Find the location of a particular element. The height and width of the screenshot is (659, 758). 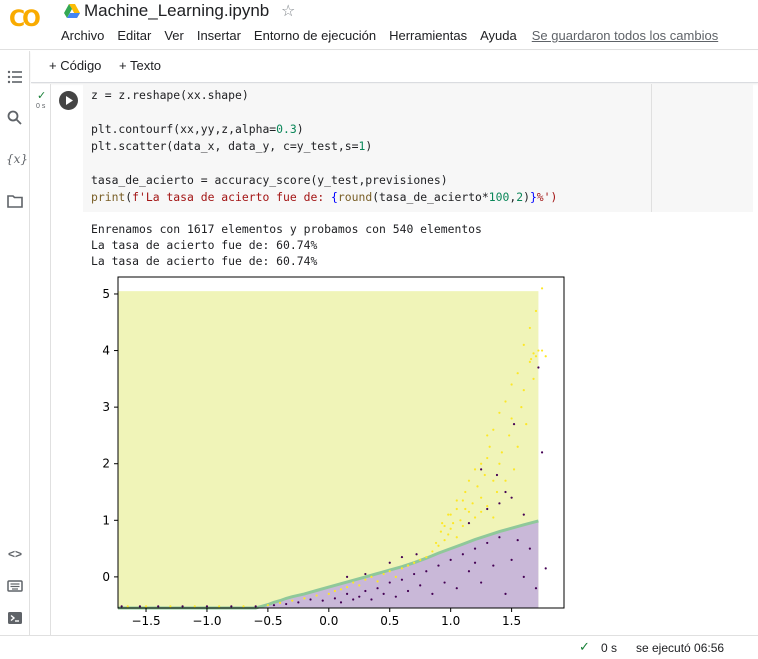

star-icon: ☆ is located at coordinates (288, 11).